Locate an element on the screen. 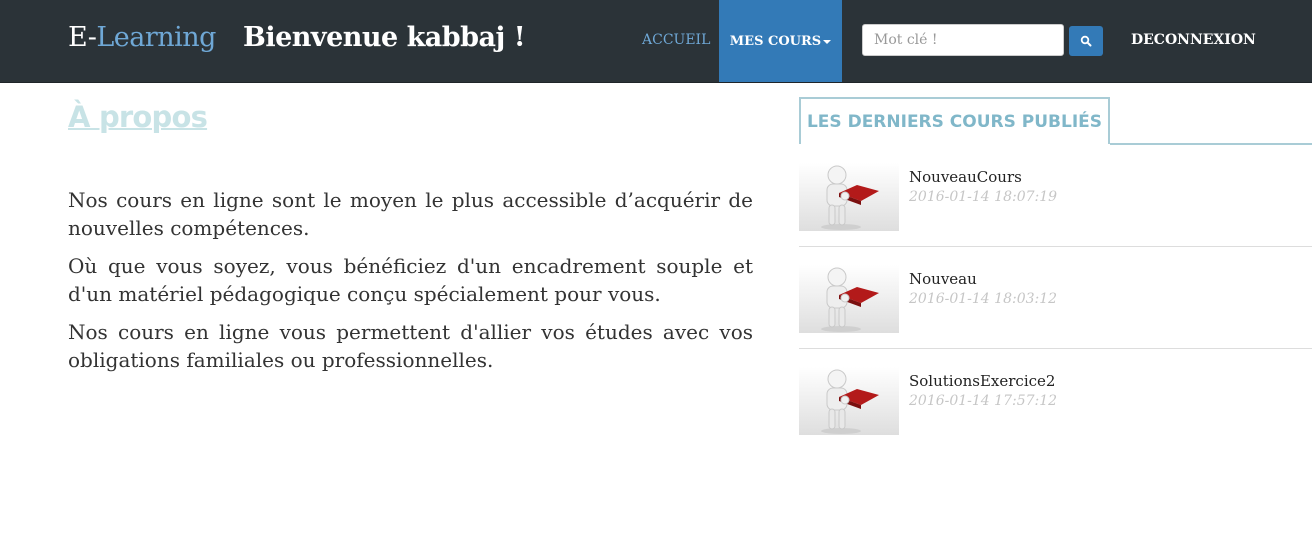 This screenshot has width=1312, height=545. about-title: À propos is located at coordinates (138, 117).